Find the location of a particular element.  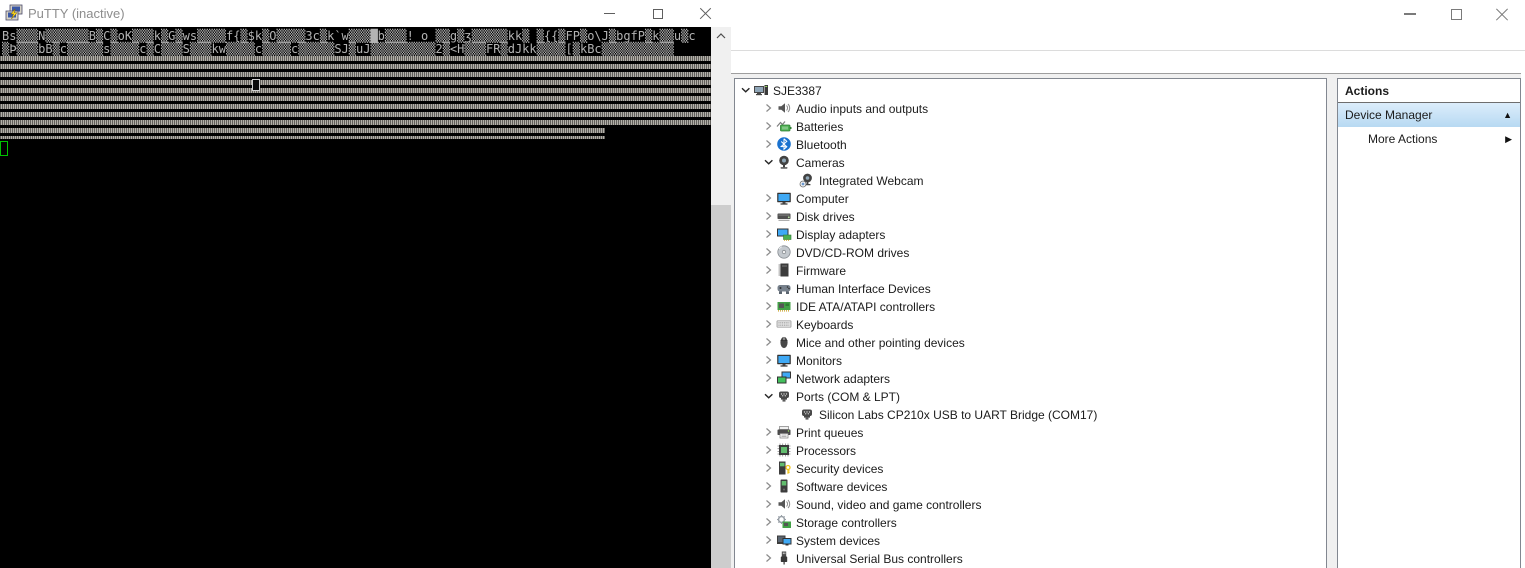

tree-item-batteries: Batteries is located at coordinates (1030, 126).